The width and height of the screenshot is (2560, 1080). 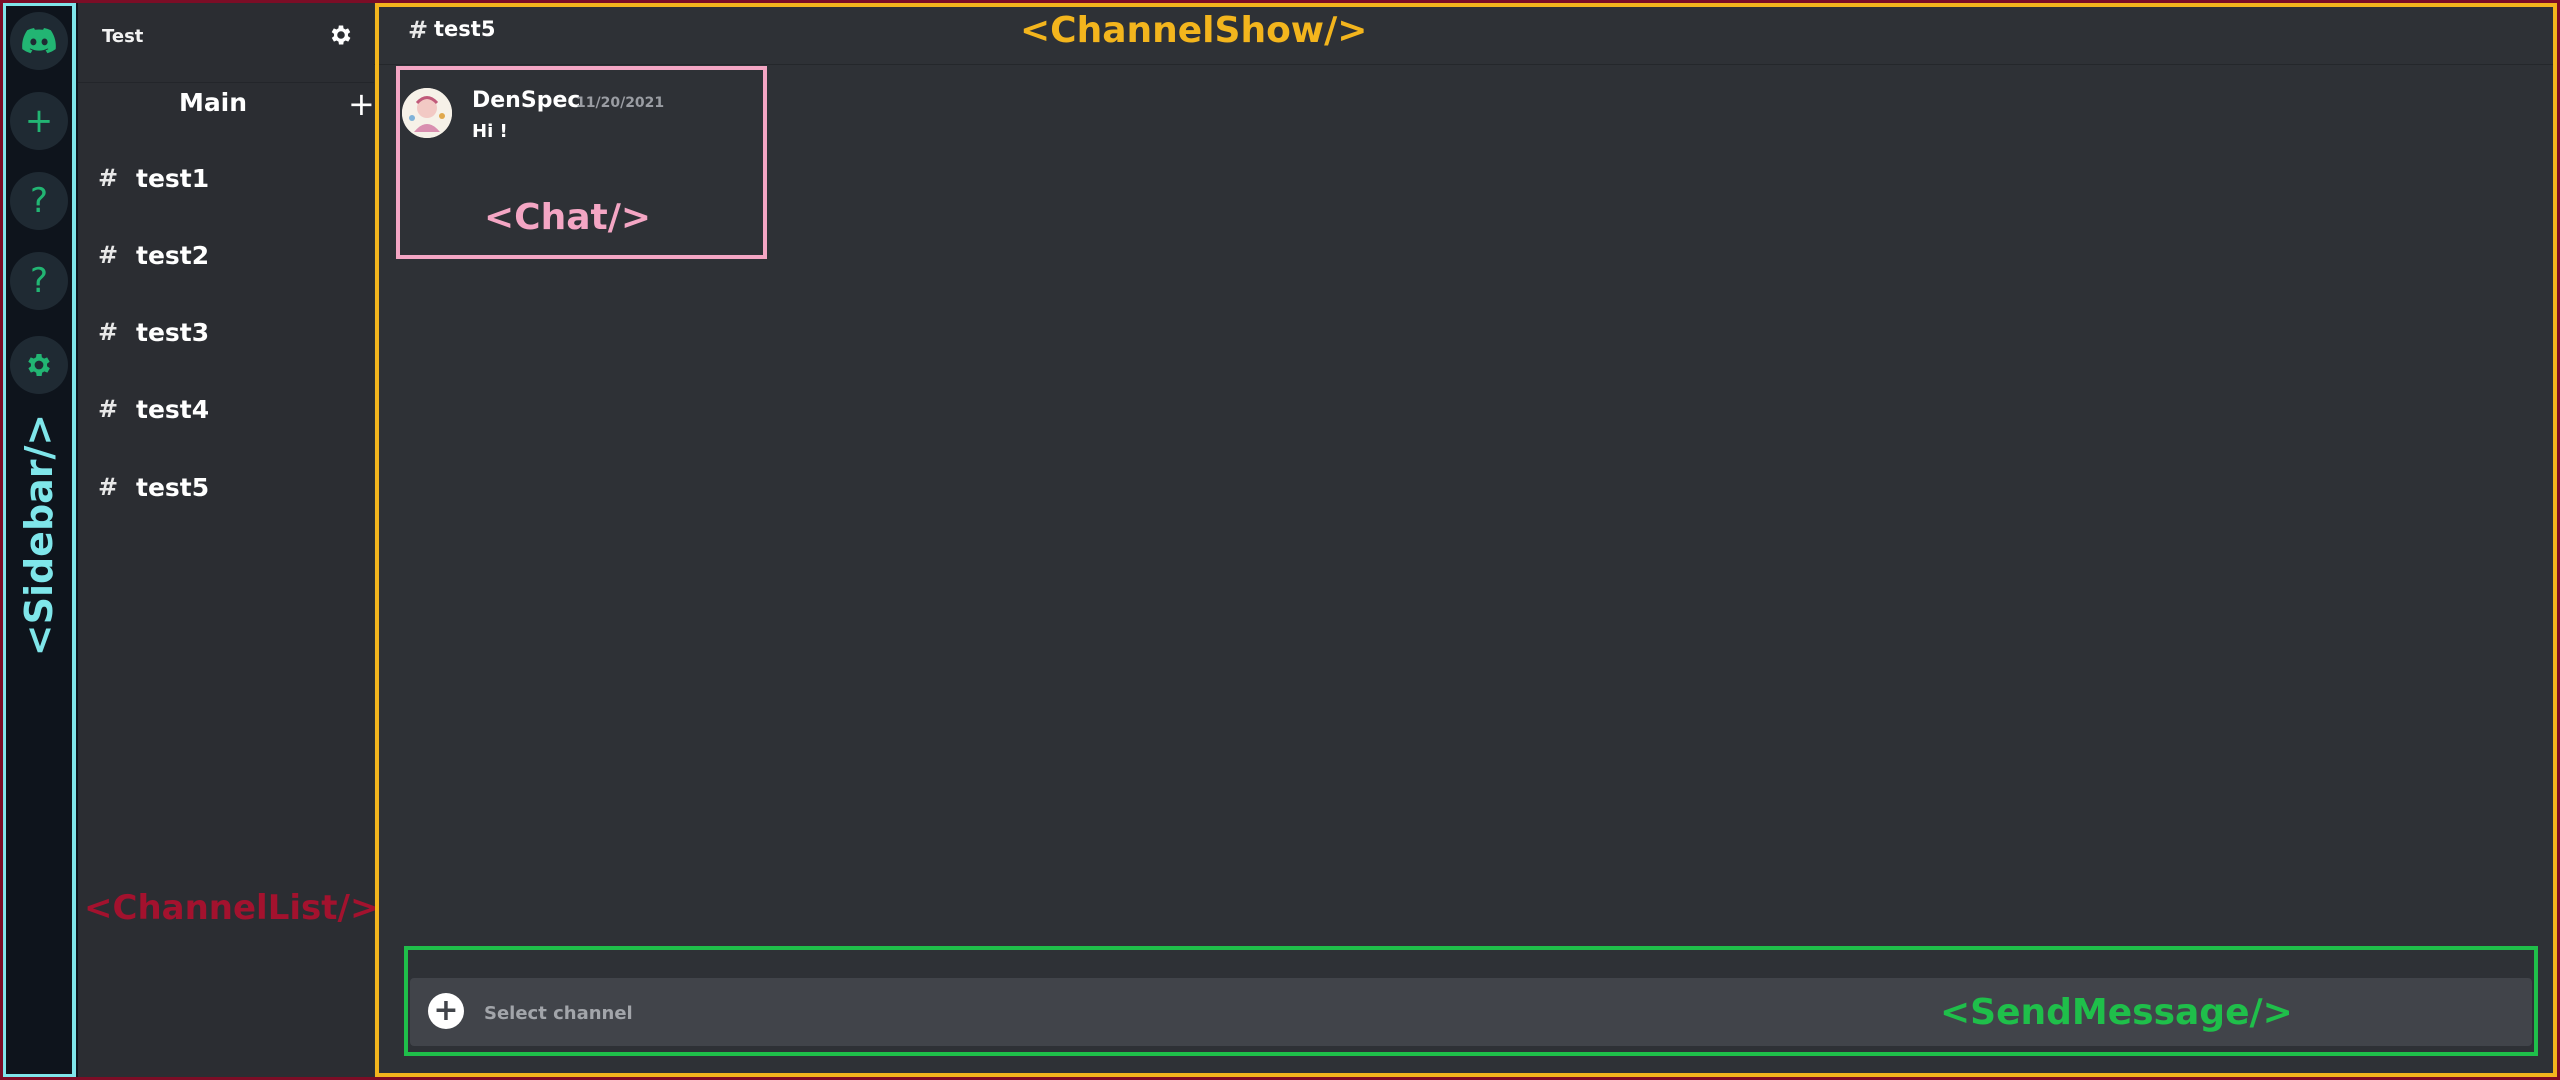 I want to click on category-title: Main, so click(x=213, y=102).